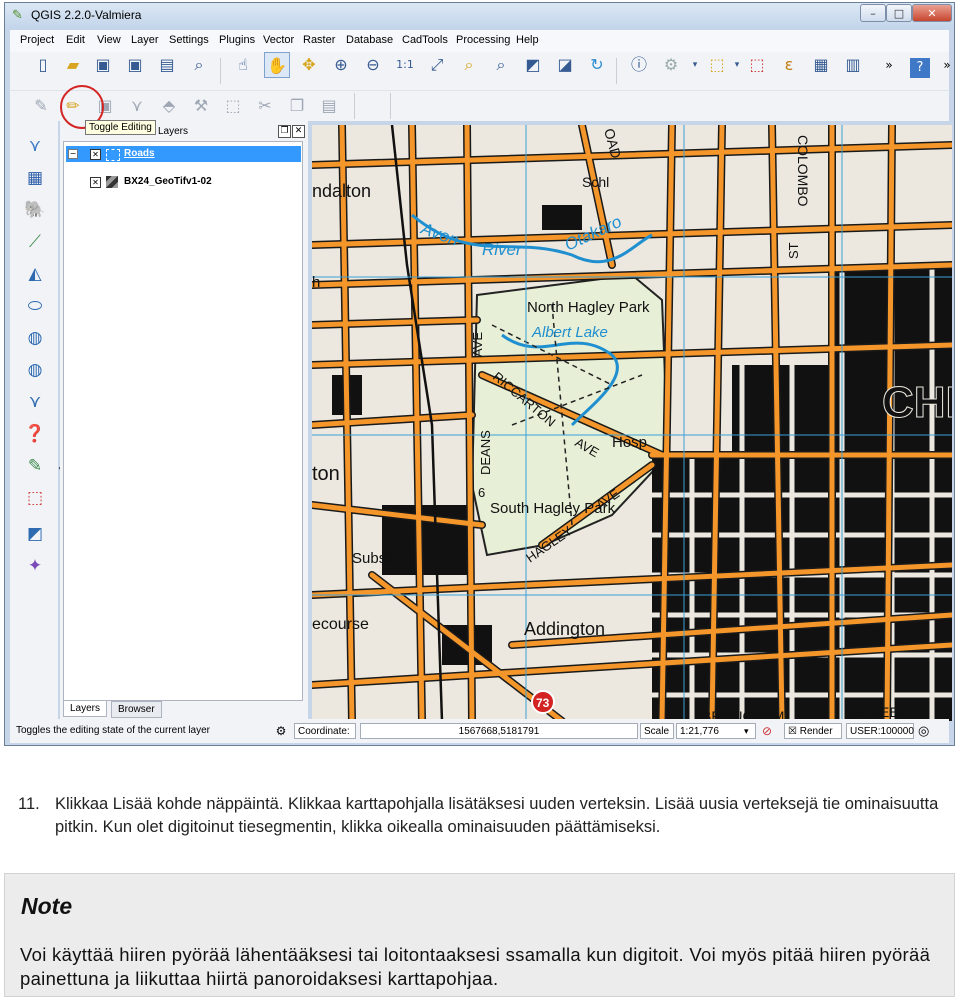  I want to click on open-project-icon: ▰, so click(73, 65).